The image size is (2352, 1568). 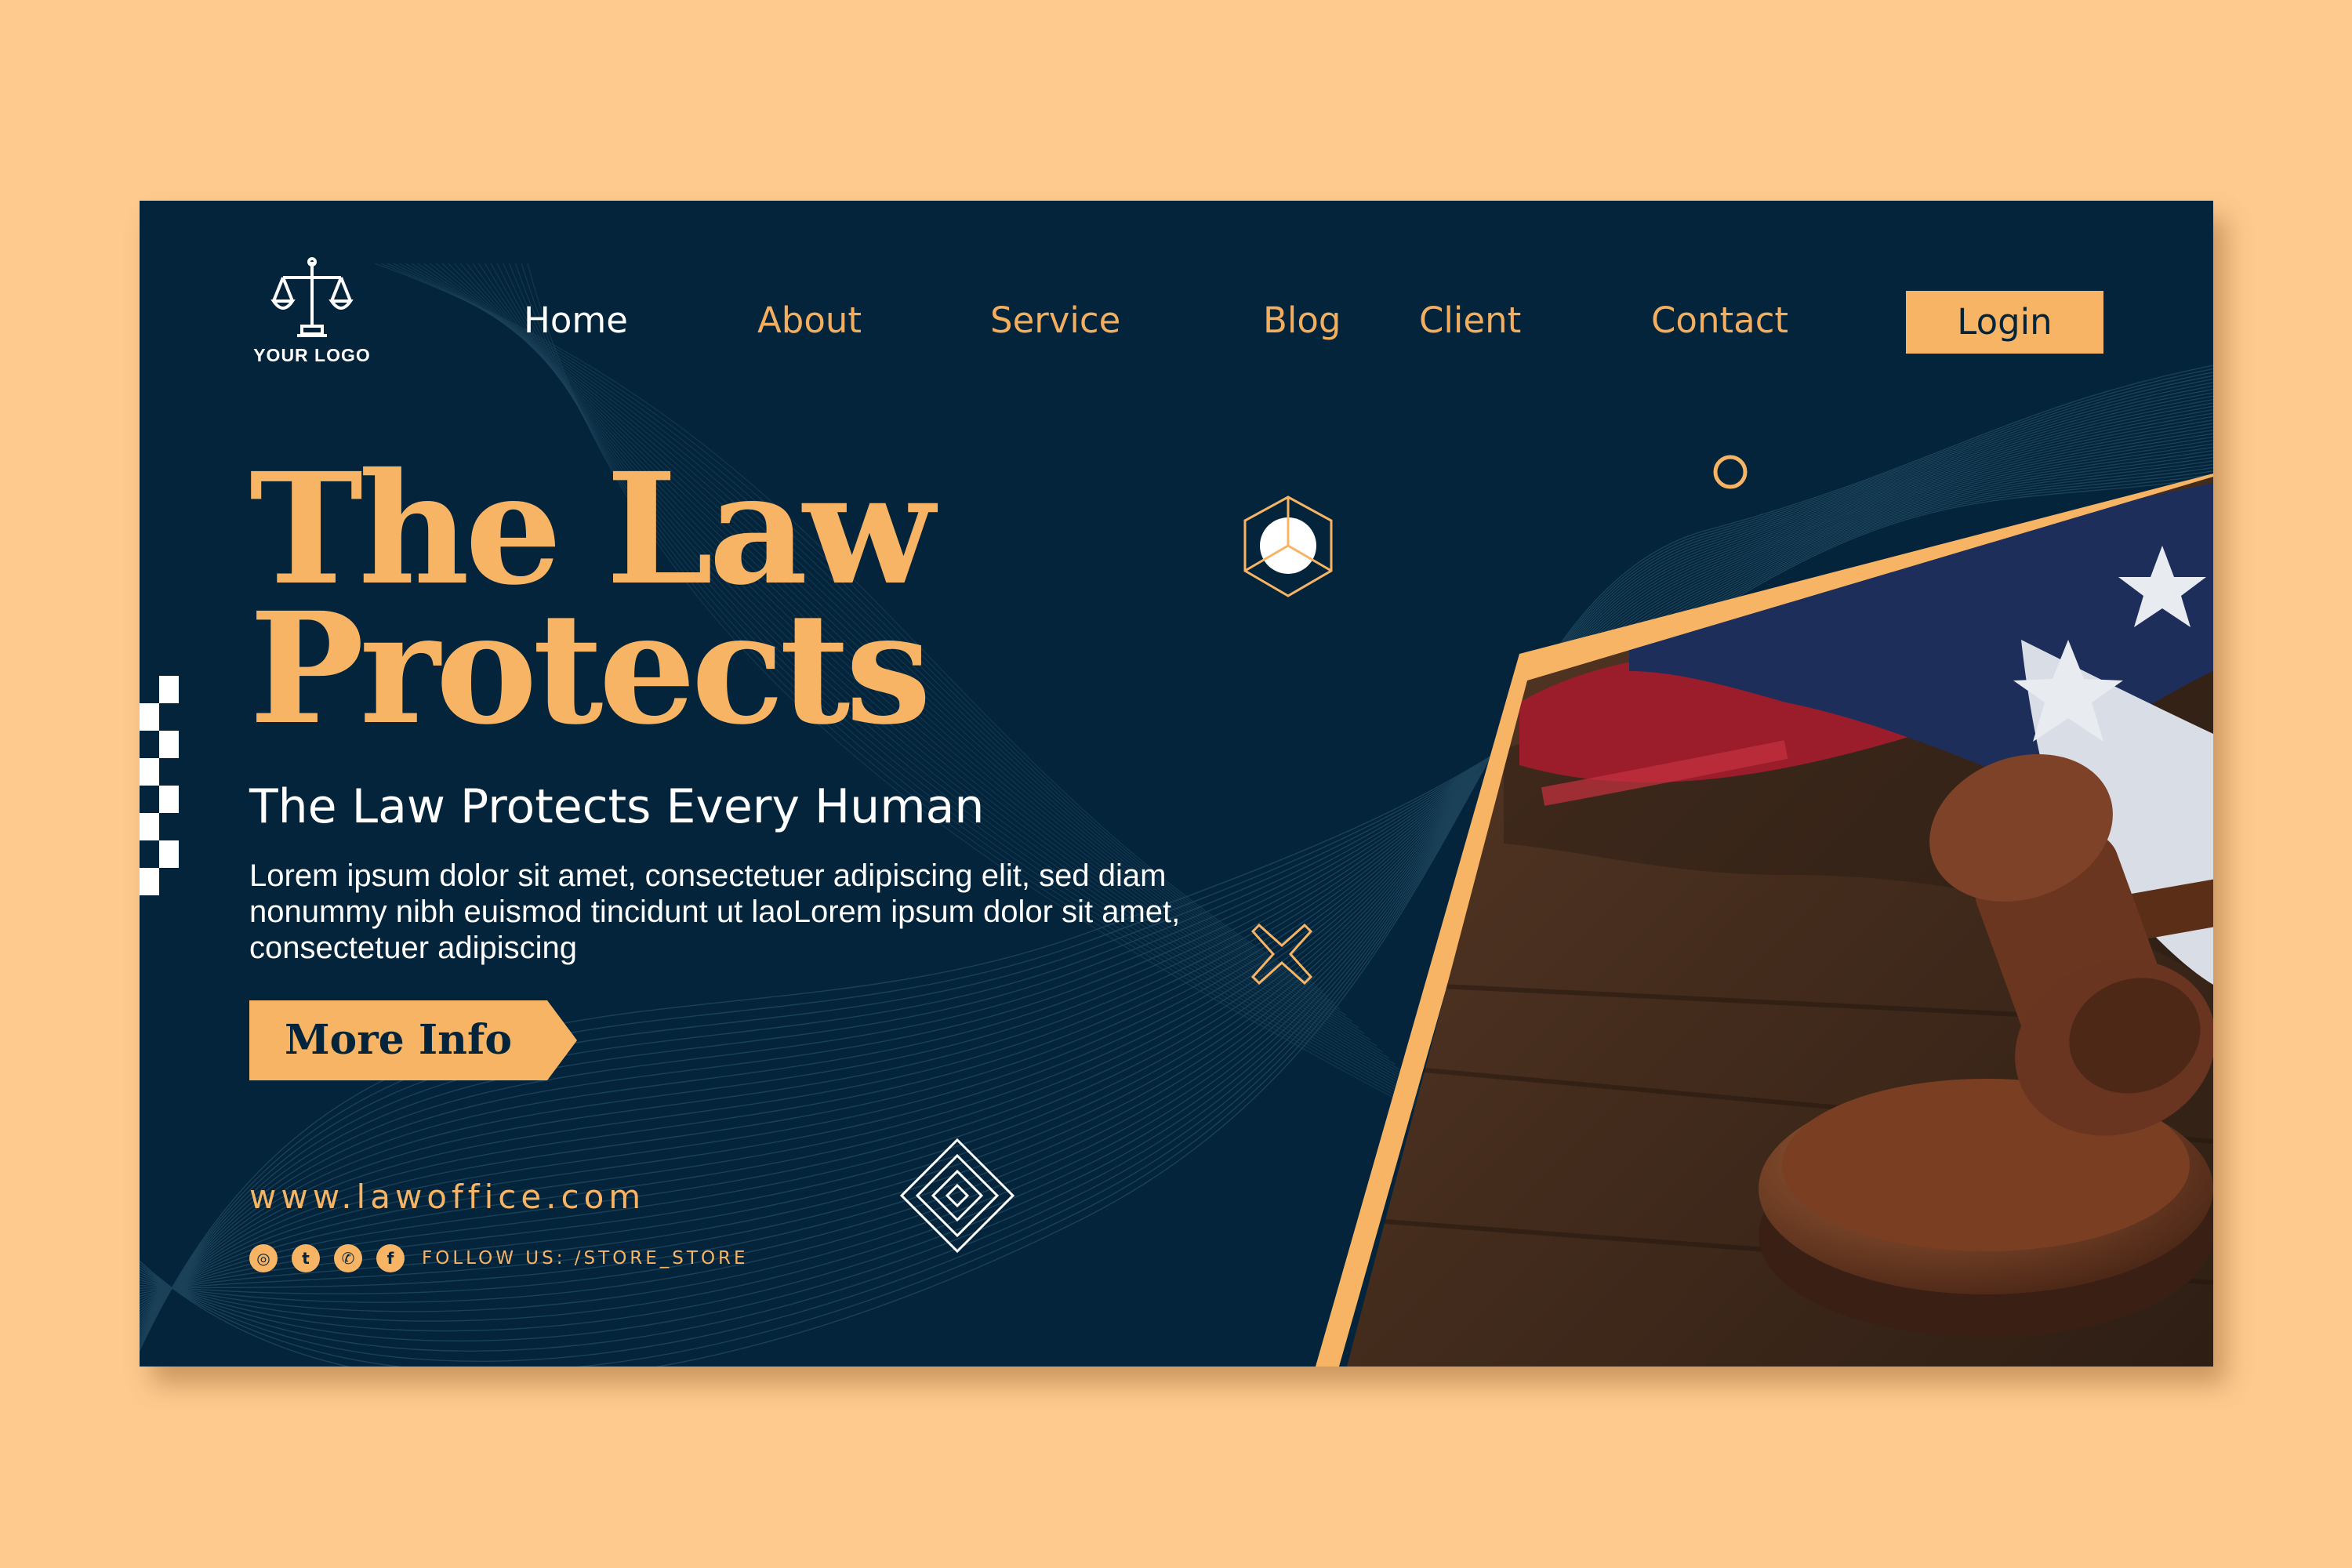 What do you see at coordinates (1281, 954) in the screenshot?
I see `cross-decoration` at bounding box center [1281, 954].